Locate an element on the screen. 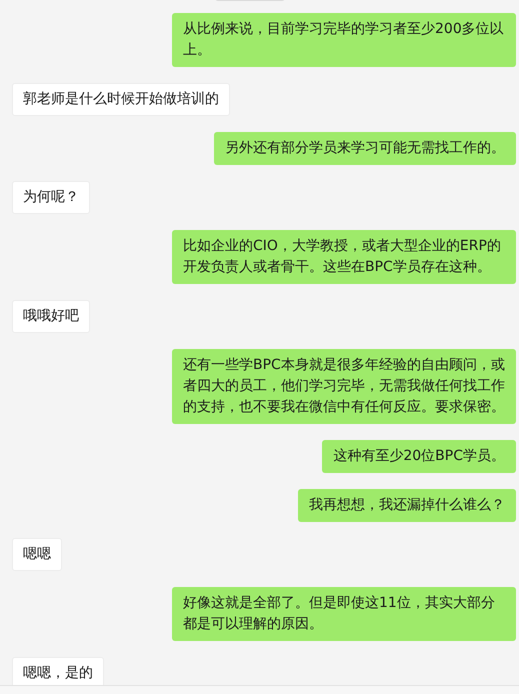 The width and height of the screenshot is (519, 694). message-bubble: 郭老师是什么时候开始做培训的 is located at coordinates (121, 99).